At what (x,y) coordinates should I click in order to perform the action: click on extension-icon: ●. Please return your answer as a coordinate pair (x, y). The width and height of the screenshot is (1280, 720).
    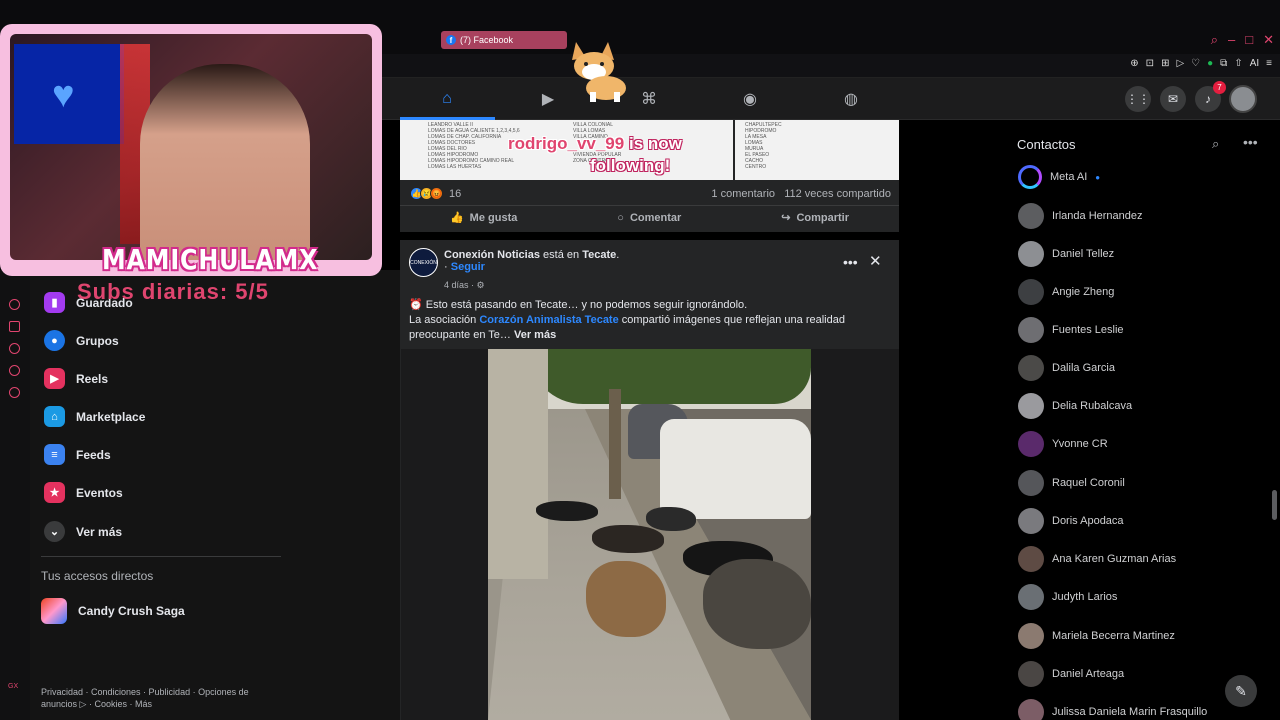
    Looking at the image, I should click on (1210, 63).